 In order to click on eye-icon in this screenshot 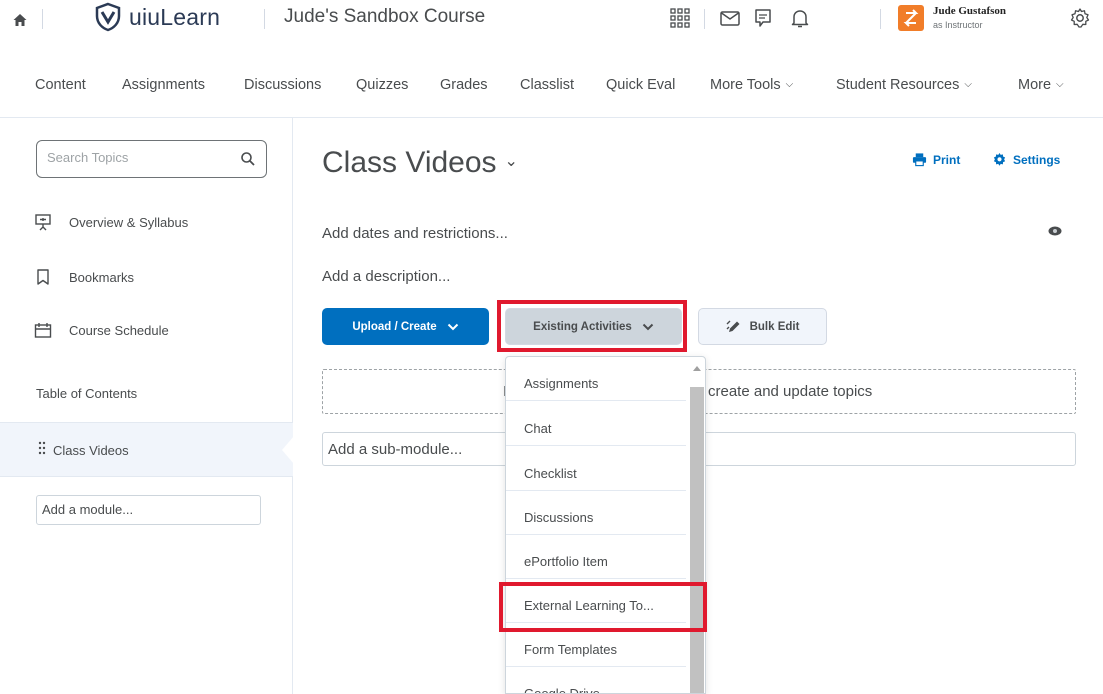, I will do `click(1055, 231)`.